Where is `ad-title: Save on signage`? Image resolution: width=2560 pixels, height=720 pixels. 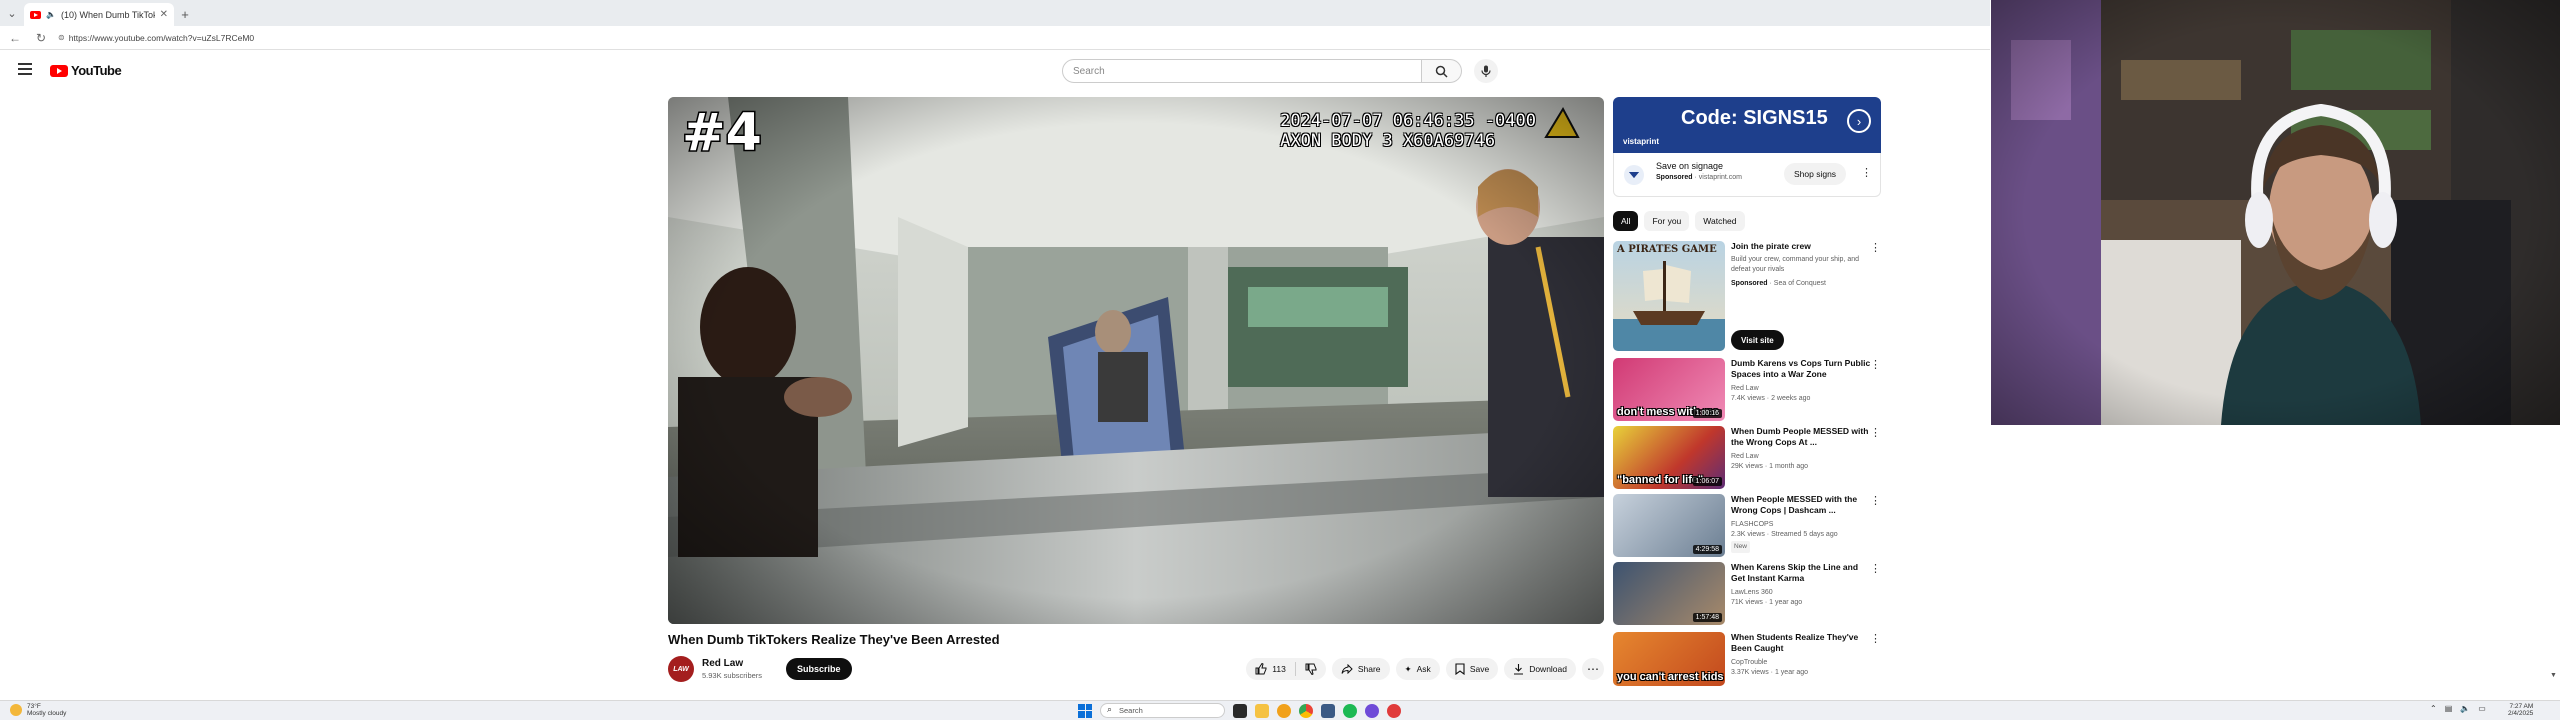
ad-title: Save on signage is located at coordinates (1689, 166).